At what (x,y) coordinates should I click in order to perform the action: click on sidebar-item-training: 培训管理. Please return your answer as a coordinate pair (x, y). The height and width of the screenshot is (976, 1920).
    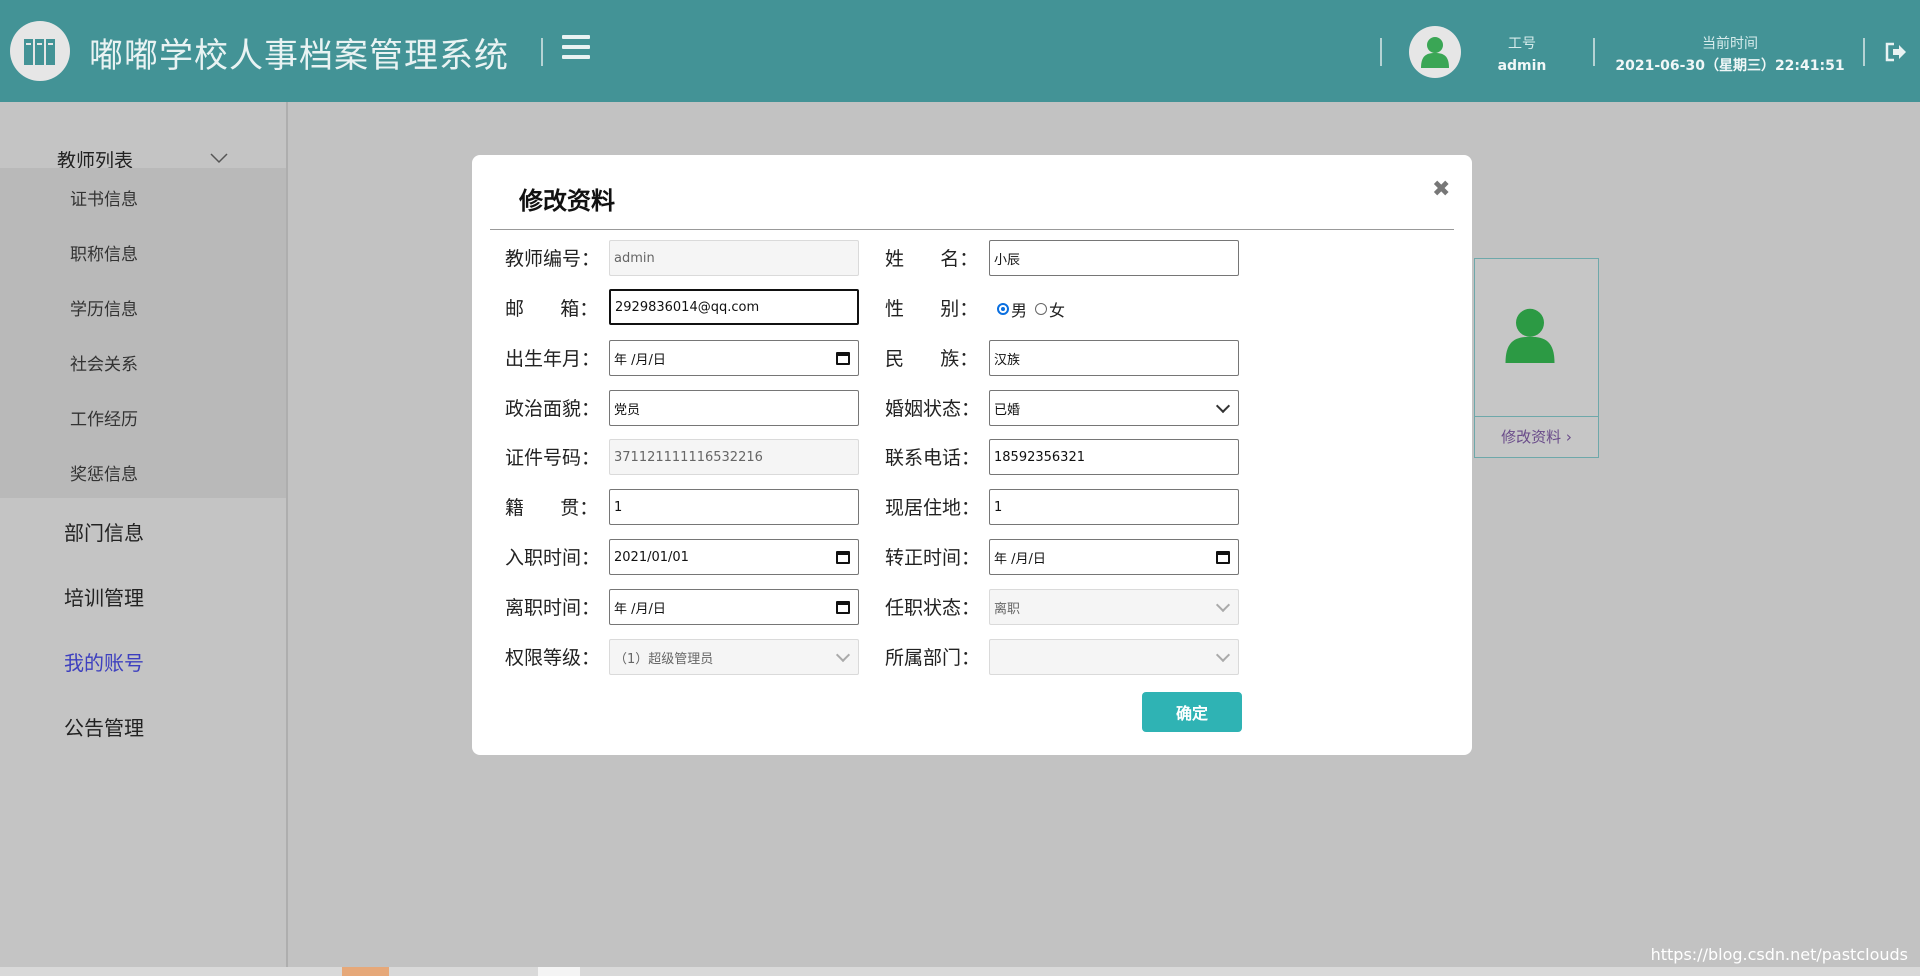
    Looking at the image, I should click on (104, 596).